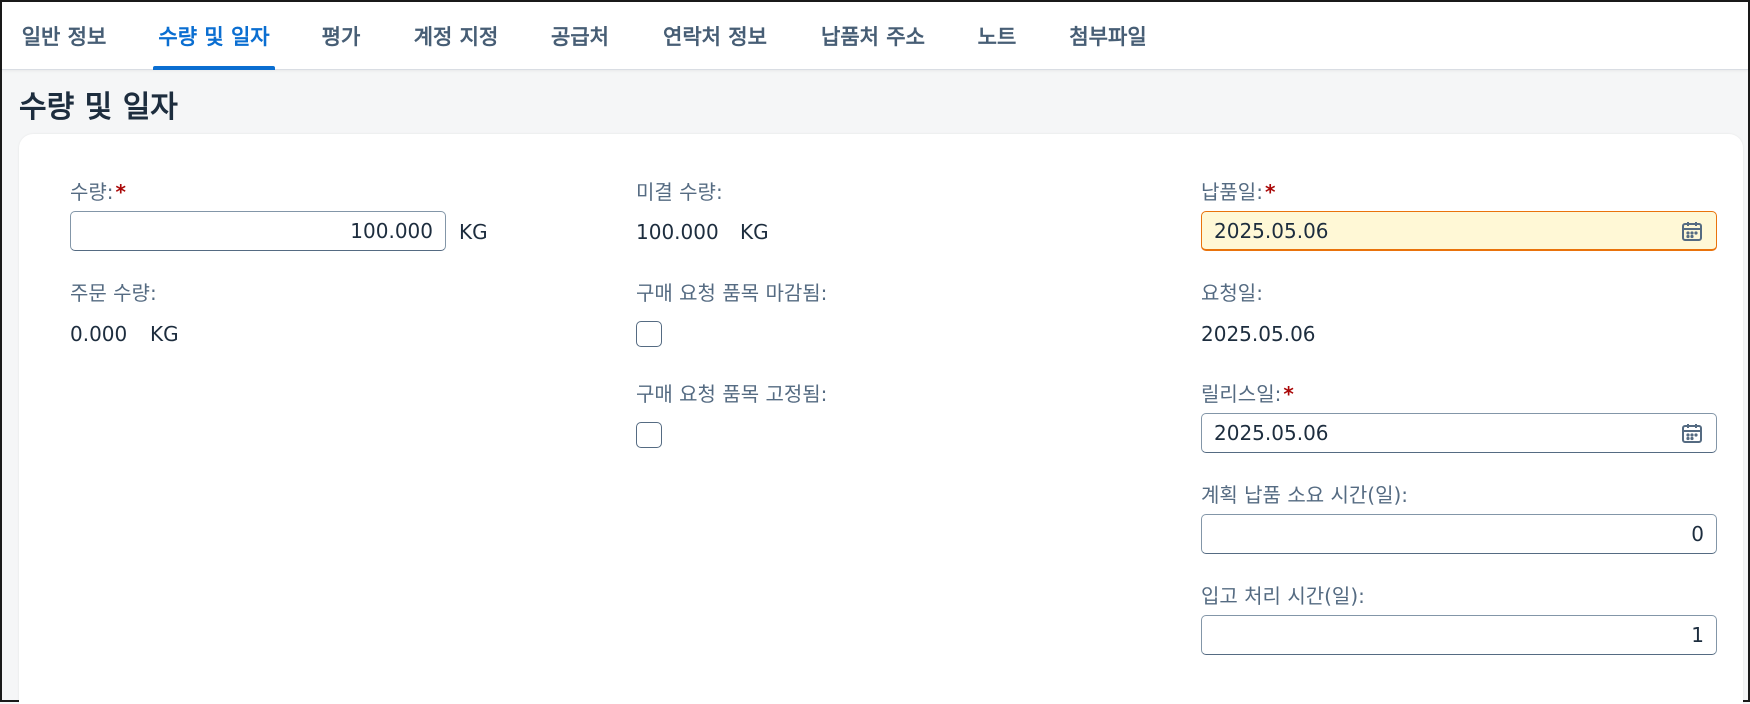 The width and height of the screenshot is (1750, 704). I want to click on tab-quantity-and-dates: 수량 및 일자, so click(214, 36).